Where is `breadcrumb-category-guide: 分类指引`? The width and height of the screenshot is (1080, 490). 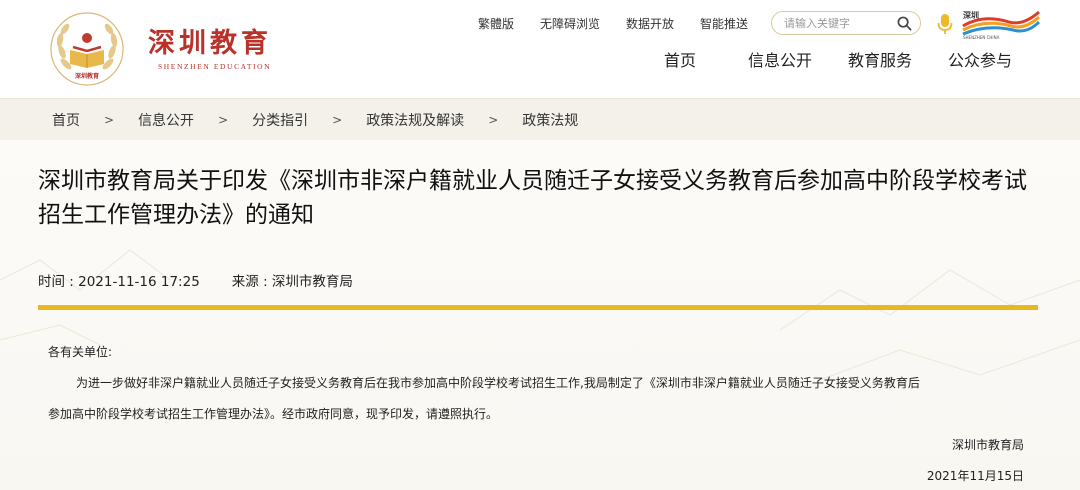
breadcrumb-category-guide: 分类指引 is located at coordinates (280, 120).